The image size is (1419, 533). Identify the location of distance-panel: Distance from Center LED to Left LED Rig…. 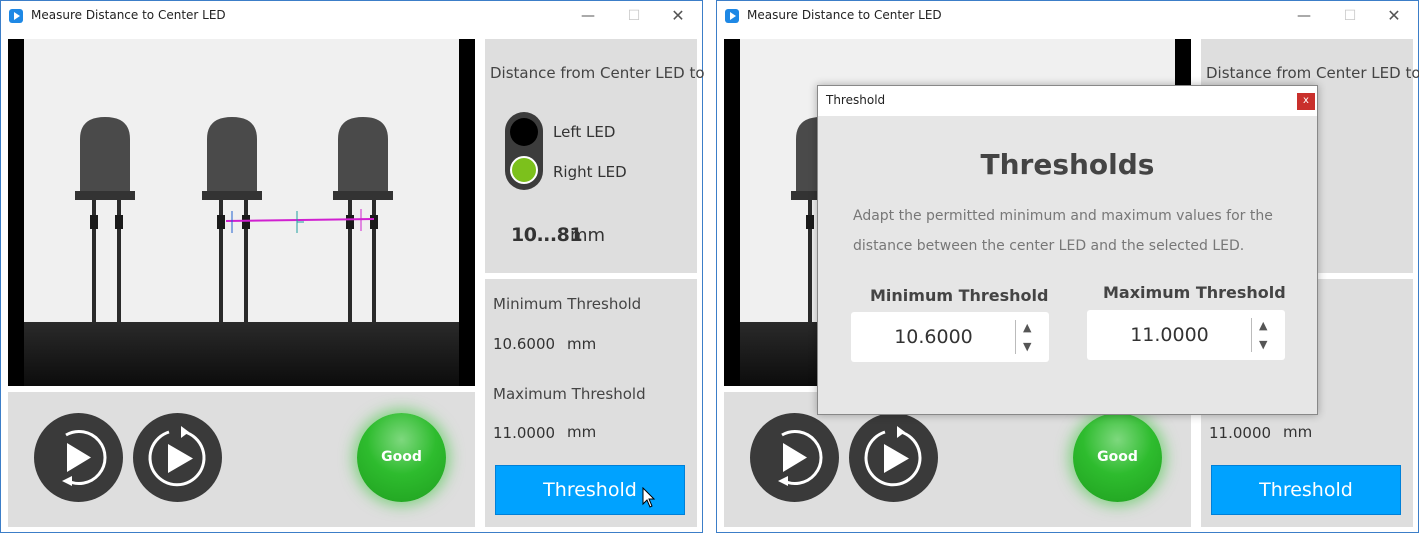
(595, 156).